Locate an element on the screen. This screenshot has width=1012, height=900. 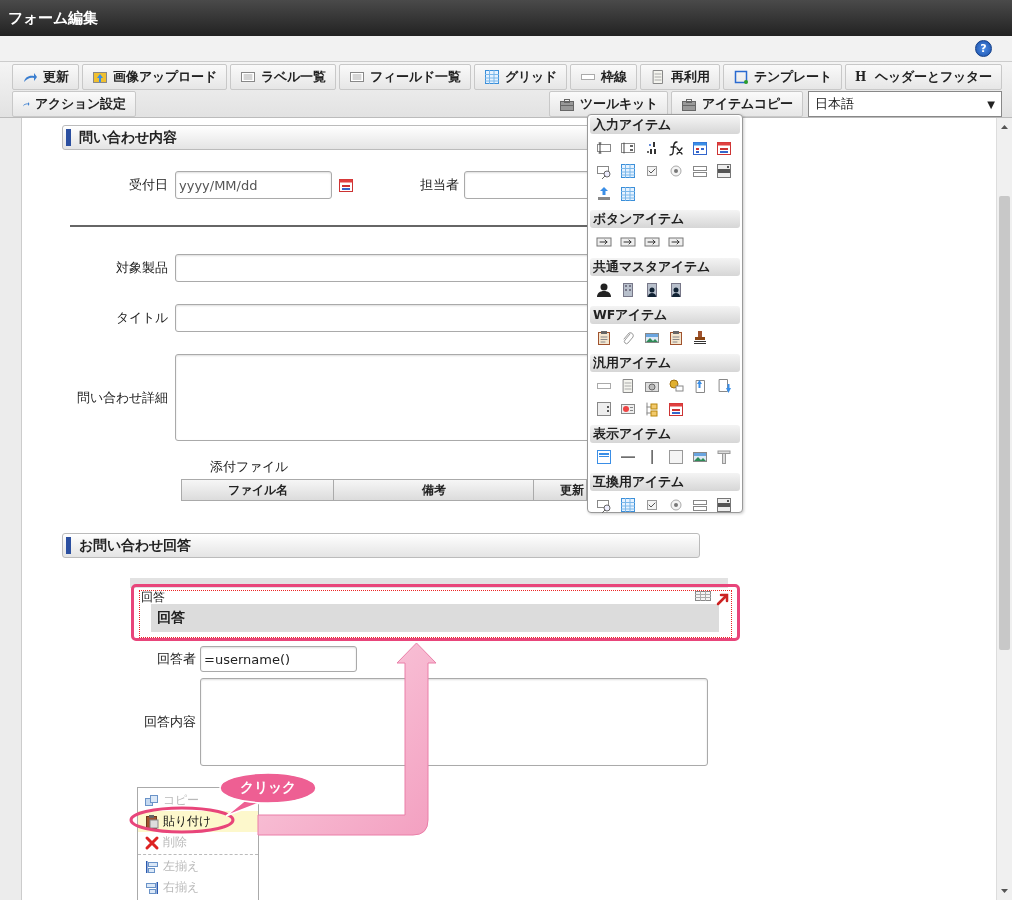
toolbar-button: アクション設定 is located at coordinates (74, 104).